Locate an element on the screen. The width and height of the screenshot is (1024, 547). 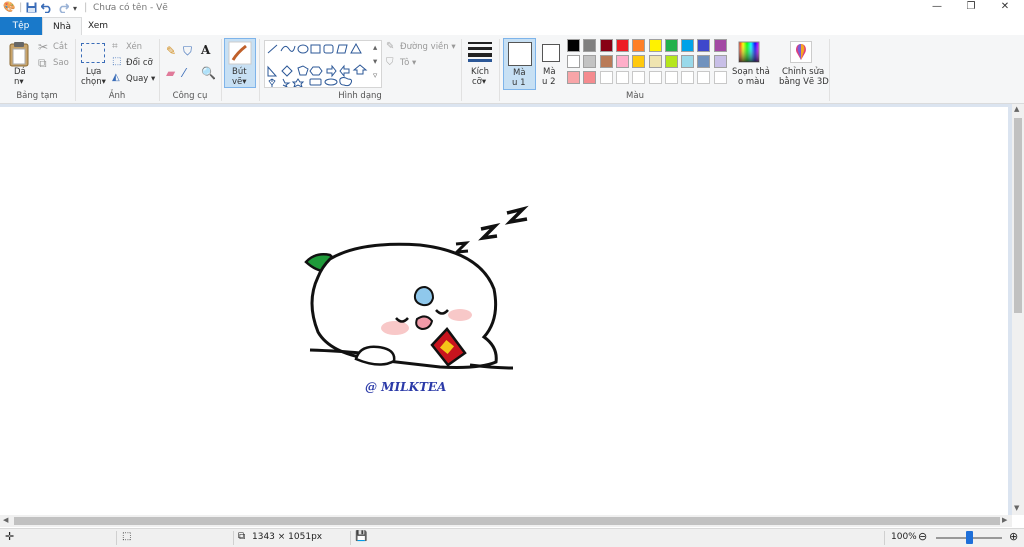
paste-label-2-text: n is located at coordinates (17, 82).